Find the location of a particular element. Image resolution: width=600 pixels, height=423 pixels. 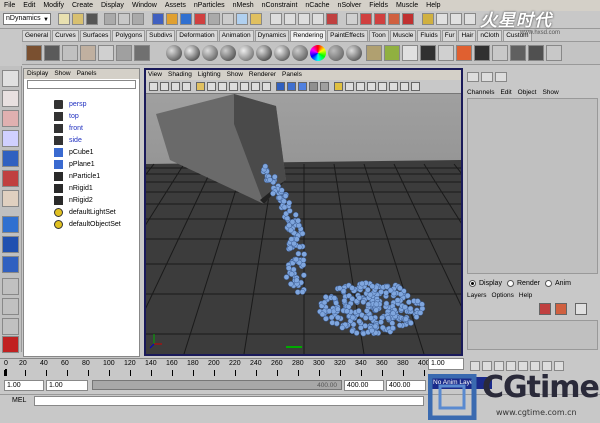

camera-icon is located at coordinates (52, 53).